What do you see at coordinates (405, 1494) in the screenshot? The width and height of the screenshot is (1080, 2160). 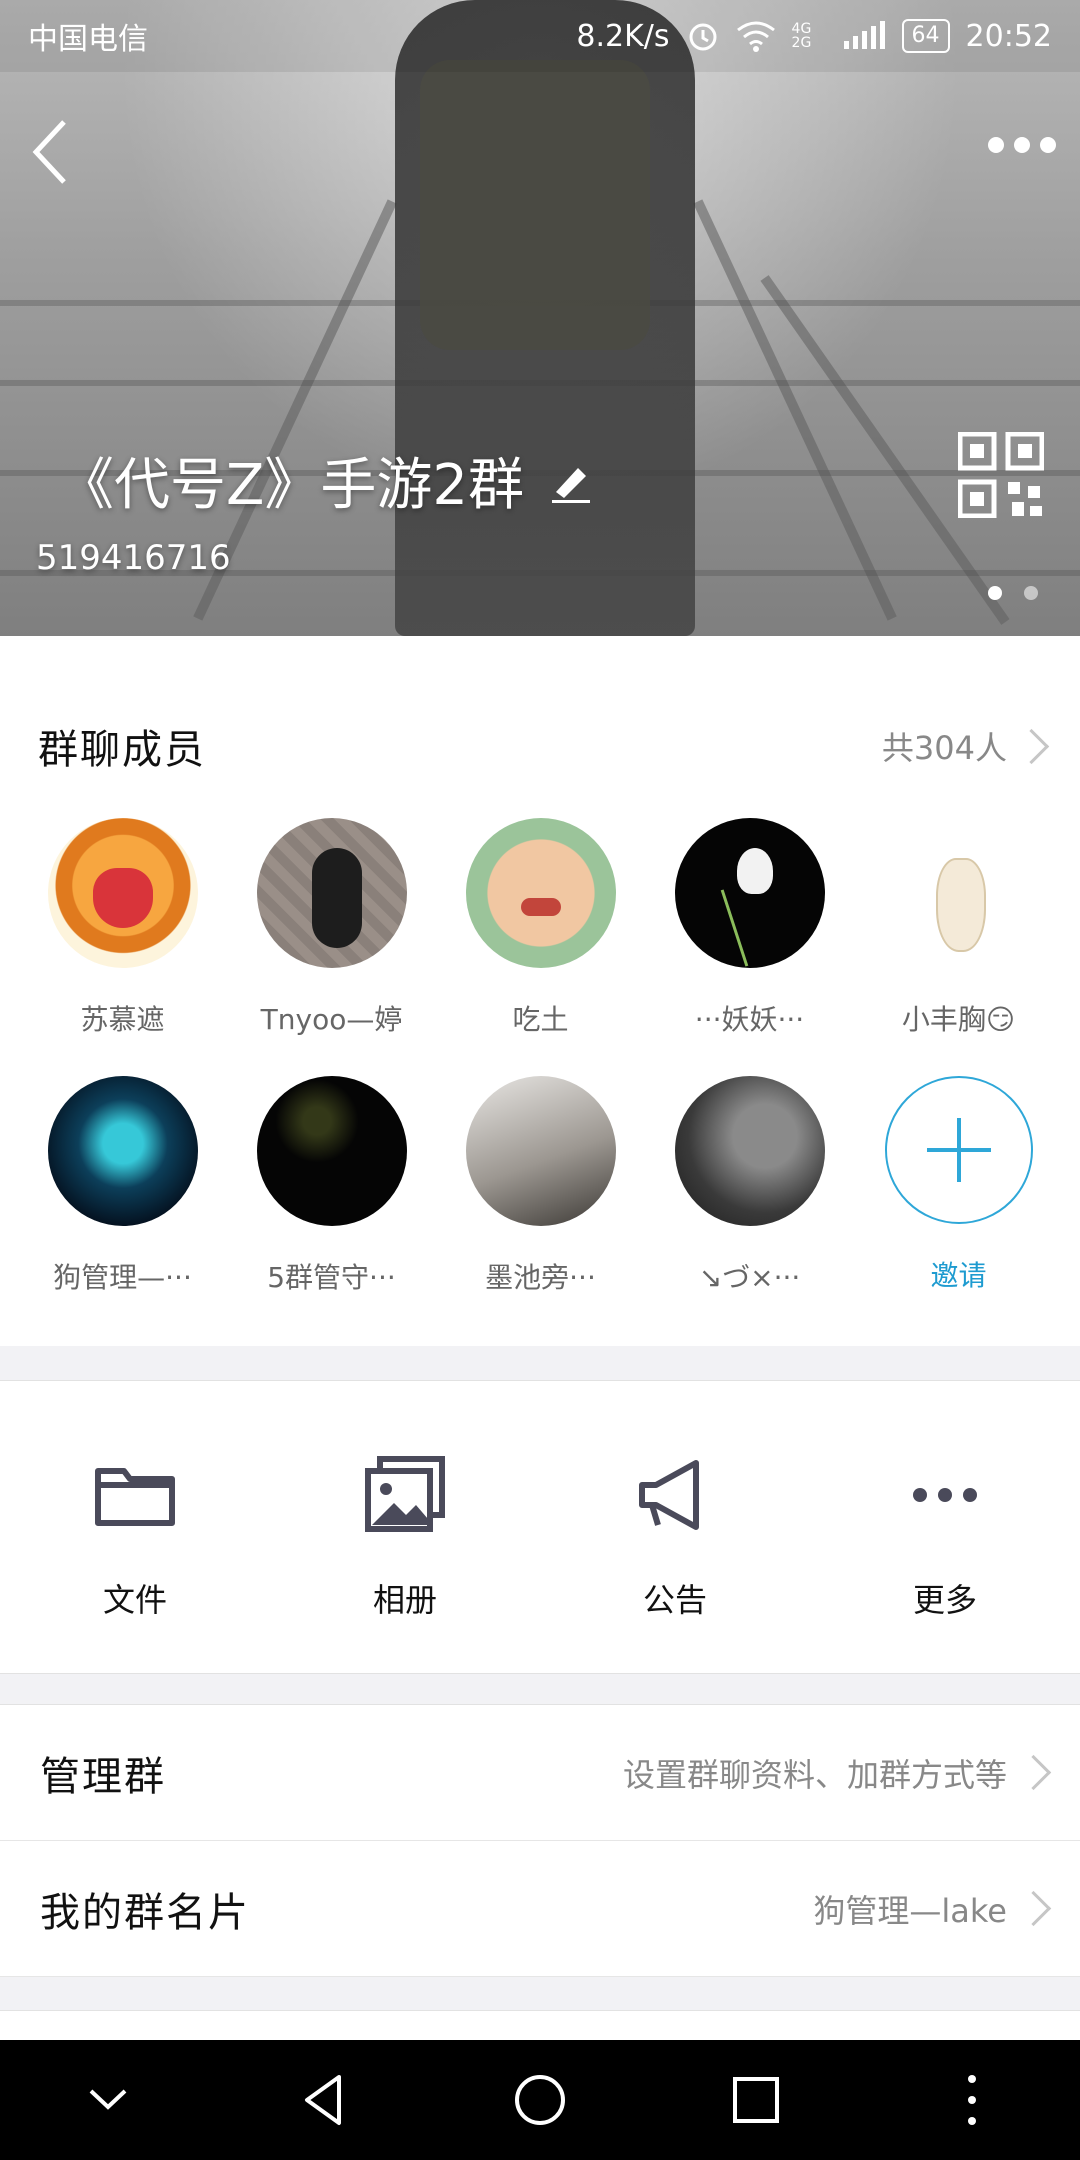 I see `album-icon` at bounding box center [405, 1494].